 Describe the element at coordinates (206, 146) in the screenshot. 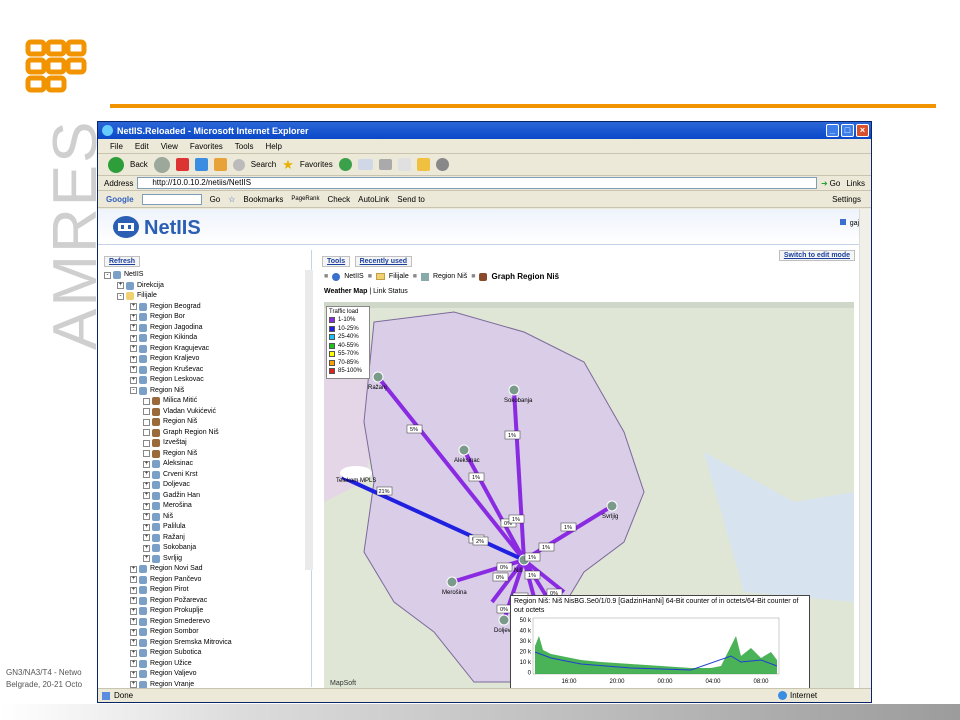

I see `menu-favorites: Favorites` at that location.